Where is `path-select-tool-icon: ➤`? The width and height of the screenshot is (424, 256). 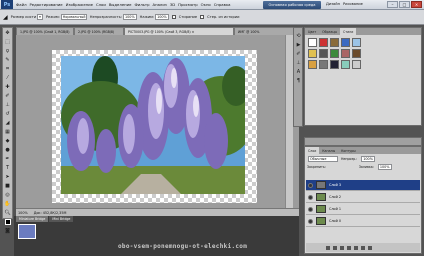
path-select-tool-icon: ➤ is located at coordinates (7, 177).